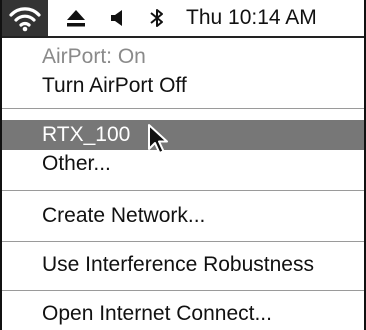 The image size is (366, 330). I want to click on menu-bar: Thu 10:14 AM, so click(183, 19).